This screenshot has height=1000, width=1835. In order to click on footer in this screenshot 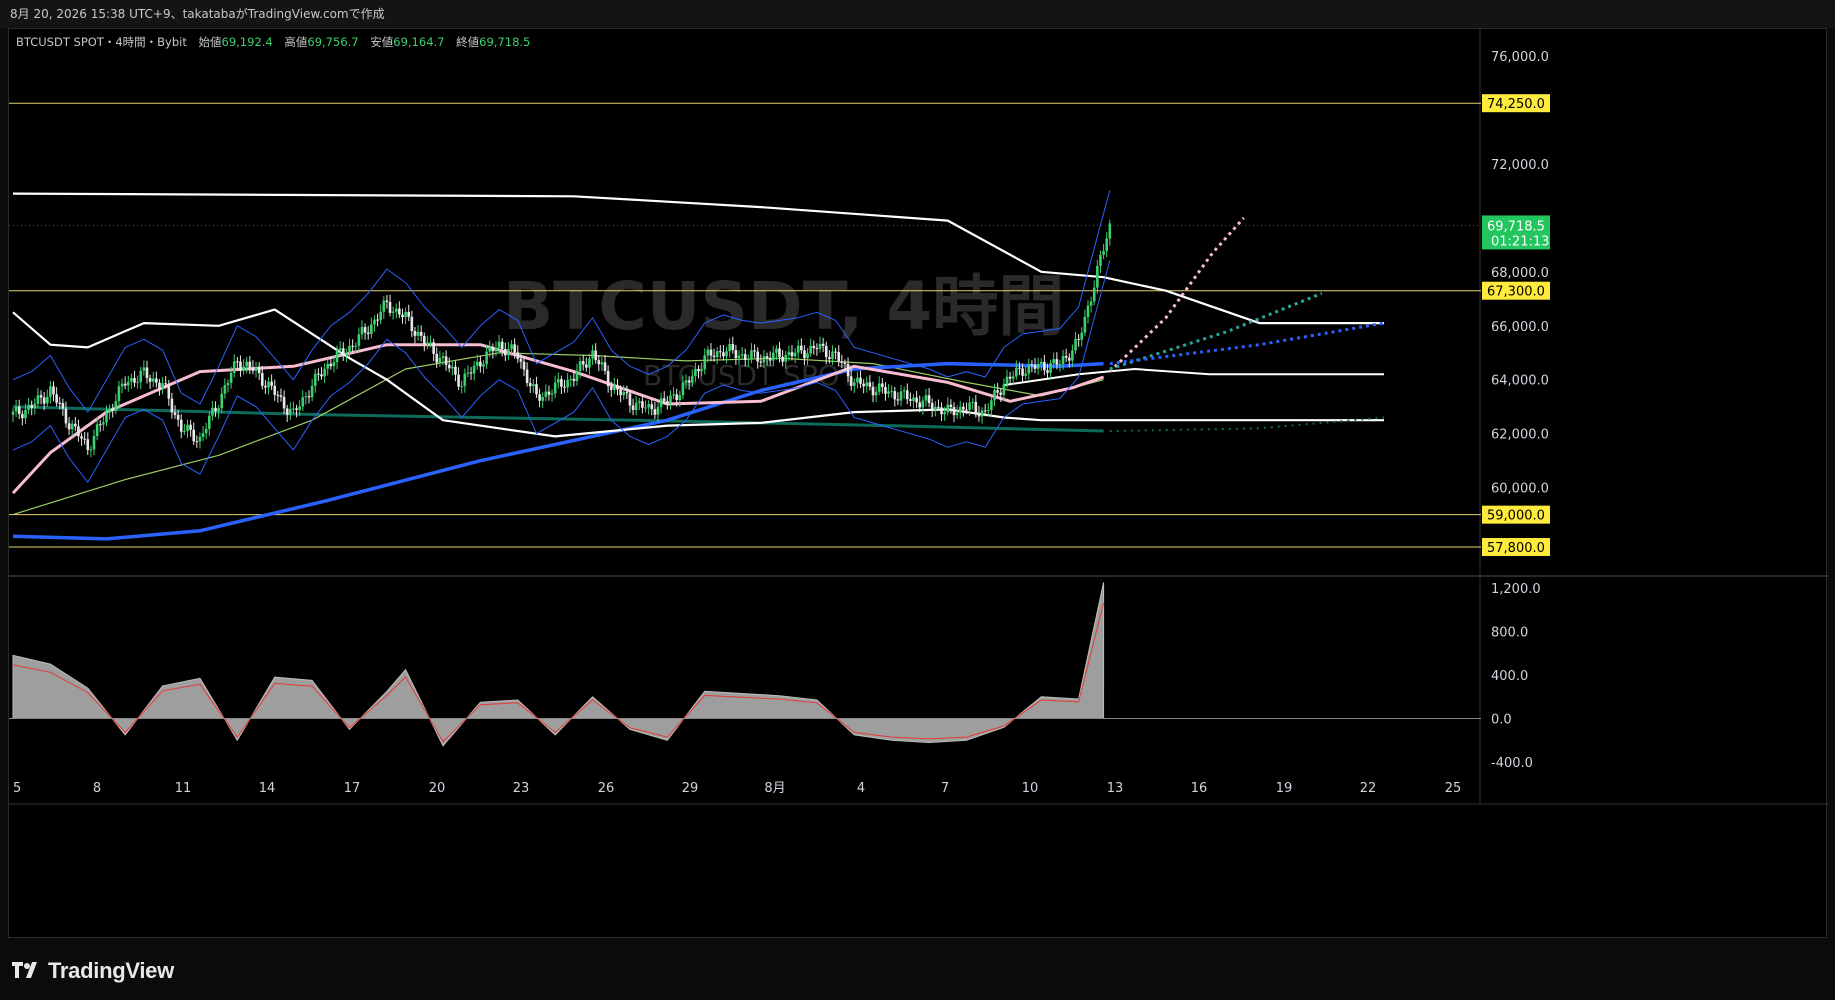, I will do `click(917, 969)`.